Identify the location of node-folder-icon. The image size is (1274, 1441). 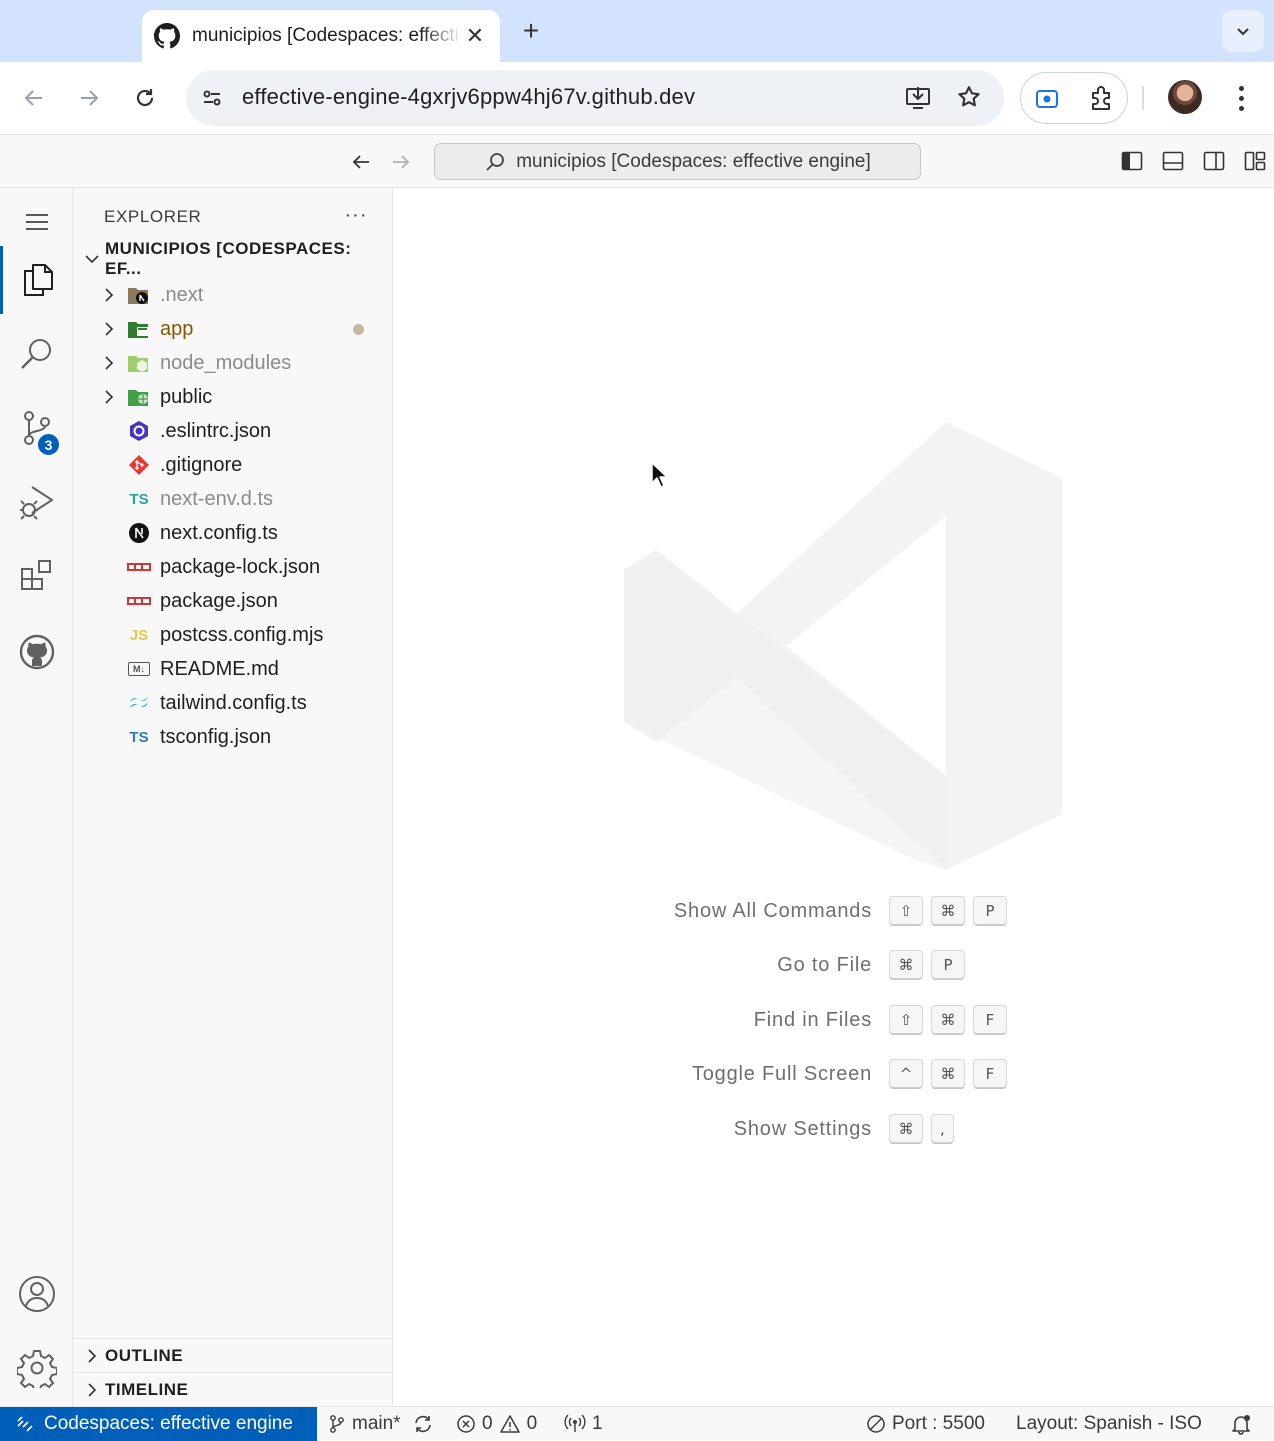
(139, 363).